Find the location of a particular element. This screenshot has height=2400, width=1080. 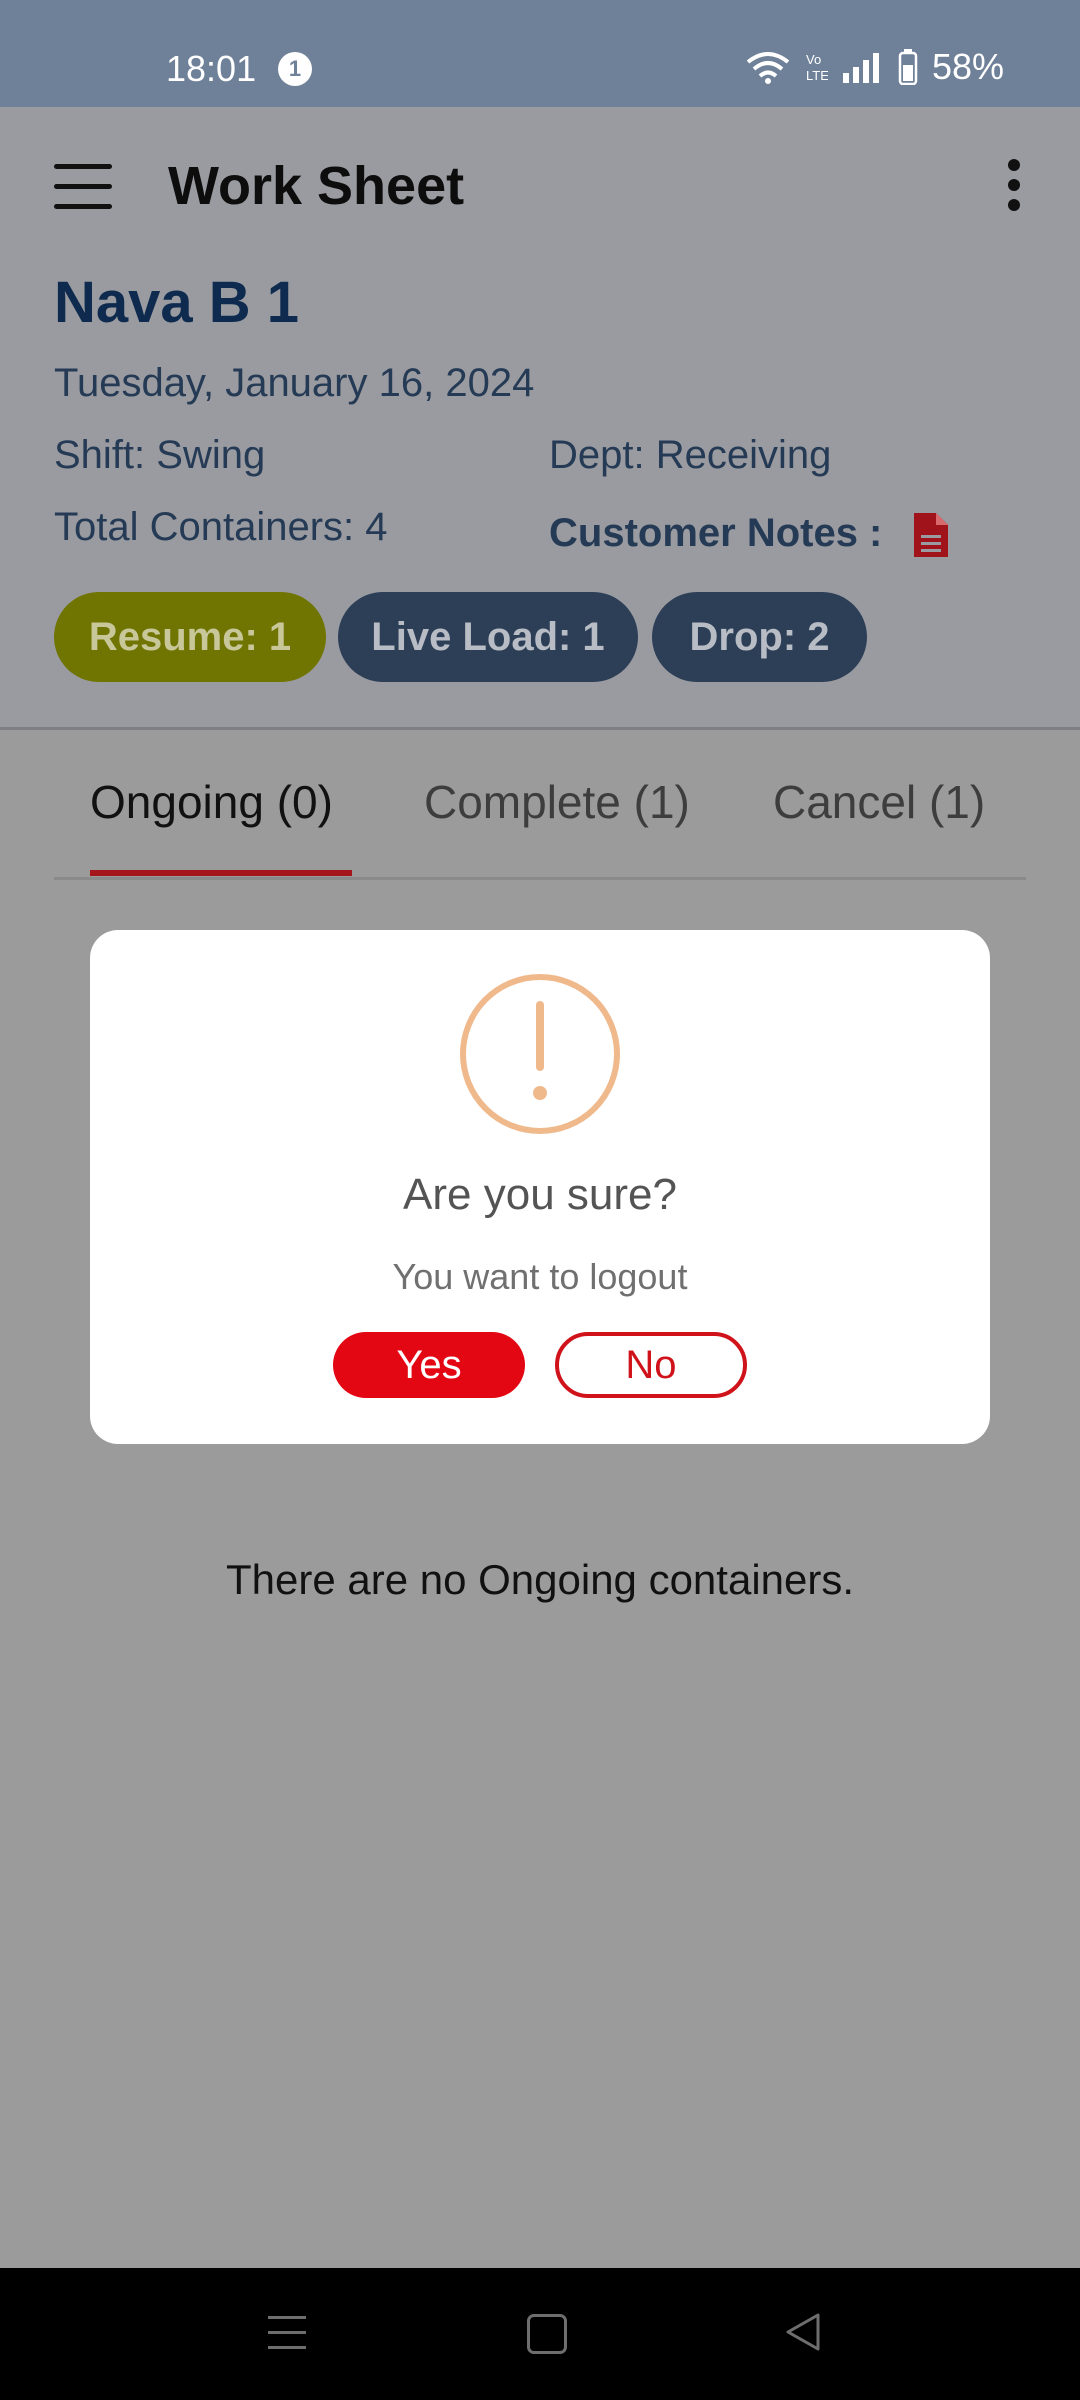

notification-badge: 1 is located at coordinates (295, 69).